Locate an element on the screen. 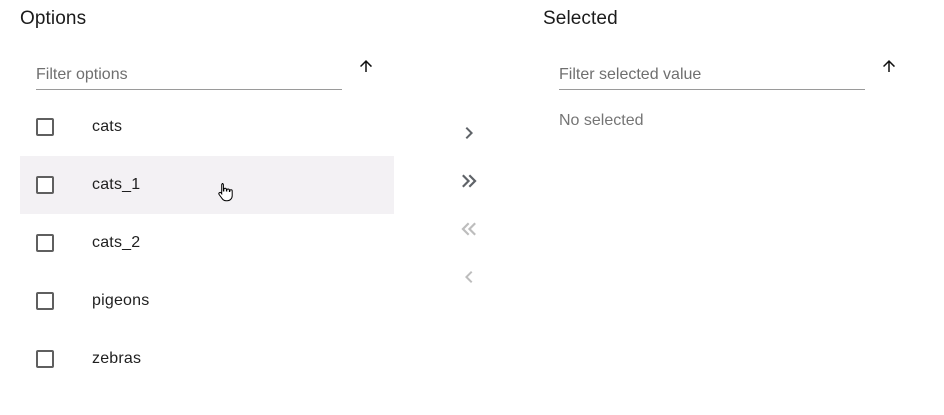 This screenshot has height=415, width=944. item-label: cats_2 is located at coordinates (116, 242).